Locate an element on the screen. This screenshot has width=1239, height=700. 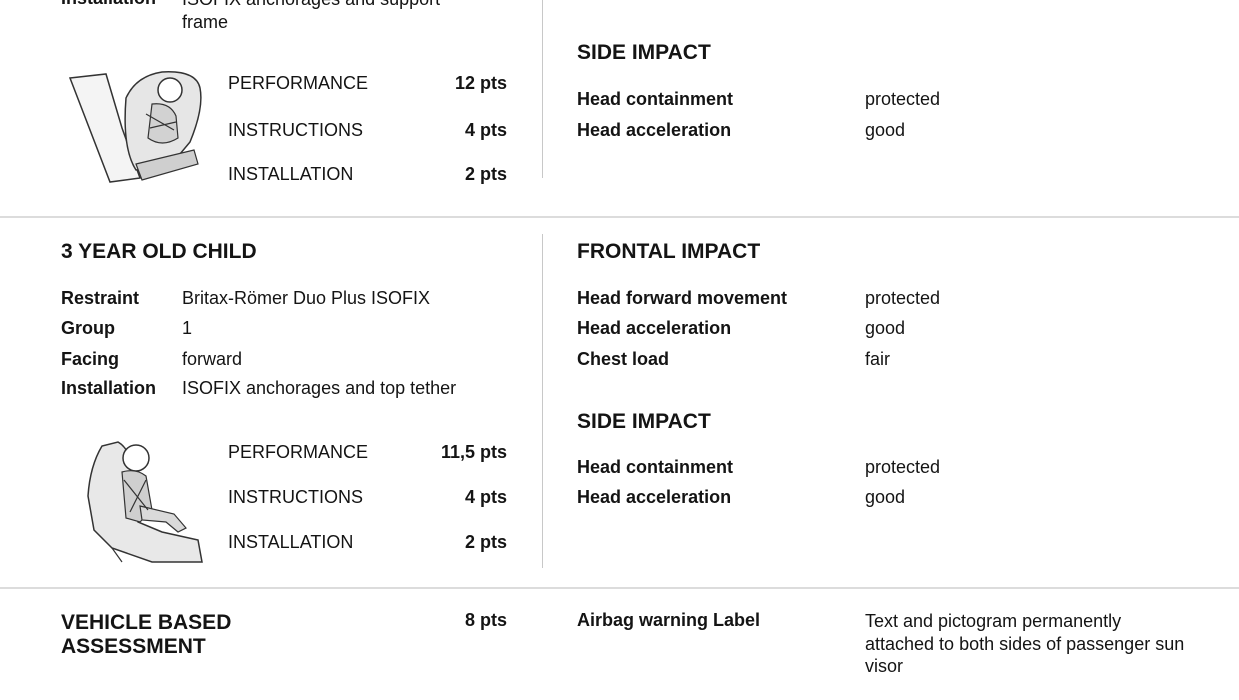
vehicle-heading-line2: ASSESSMENT is located at coordinates (133, 646).